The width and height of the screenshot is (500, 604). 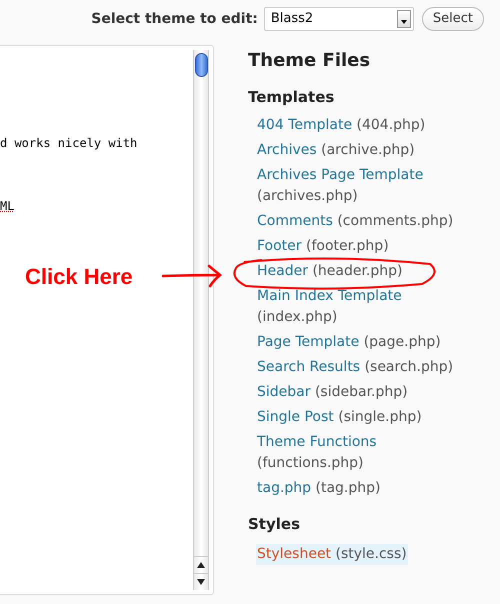 What do you see at coordinates (304, 124) in the screenshot?
I see `file-link: 404 Template` at bounding box center [304, 124].